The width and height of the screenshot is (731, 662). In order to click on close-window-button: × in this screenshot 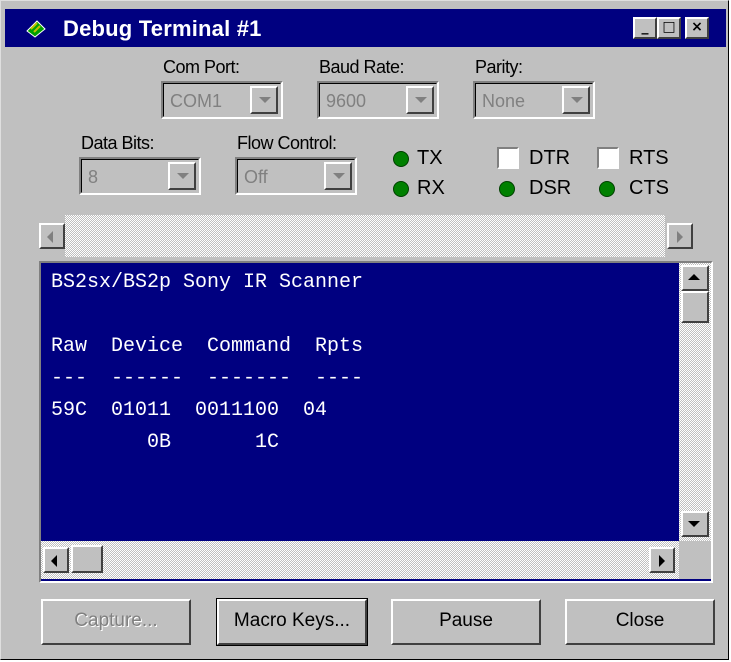, I will do `click(697, 28)`.